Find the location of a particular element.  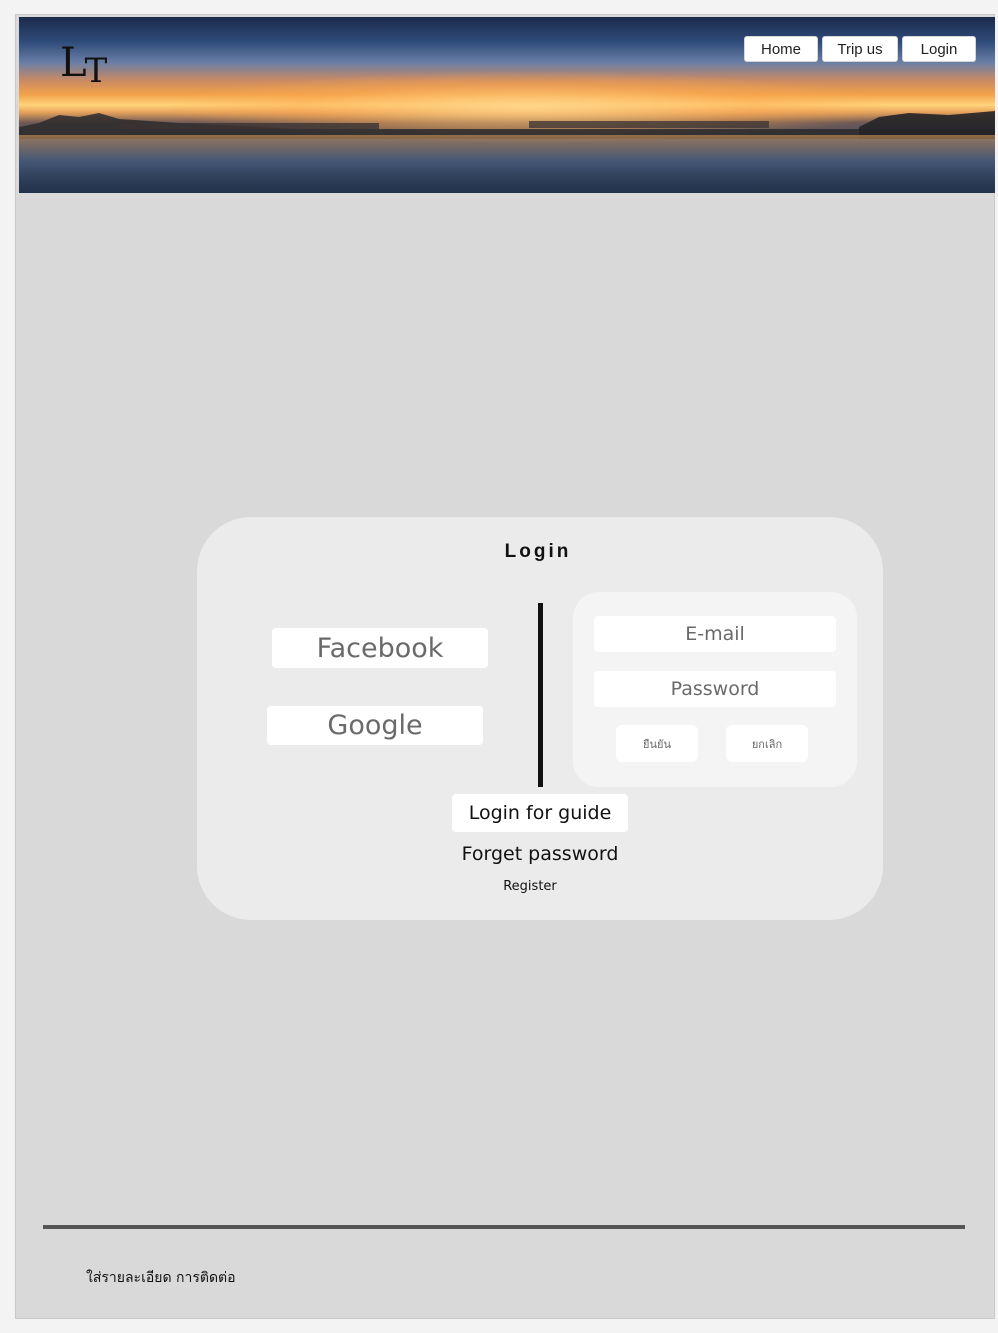

lake-reflection is located at coordinates (507, 164).